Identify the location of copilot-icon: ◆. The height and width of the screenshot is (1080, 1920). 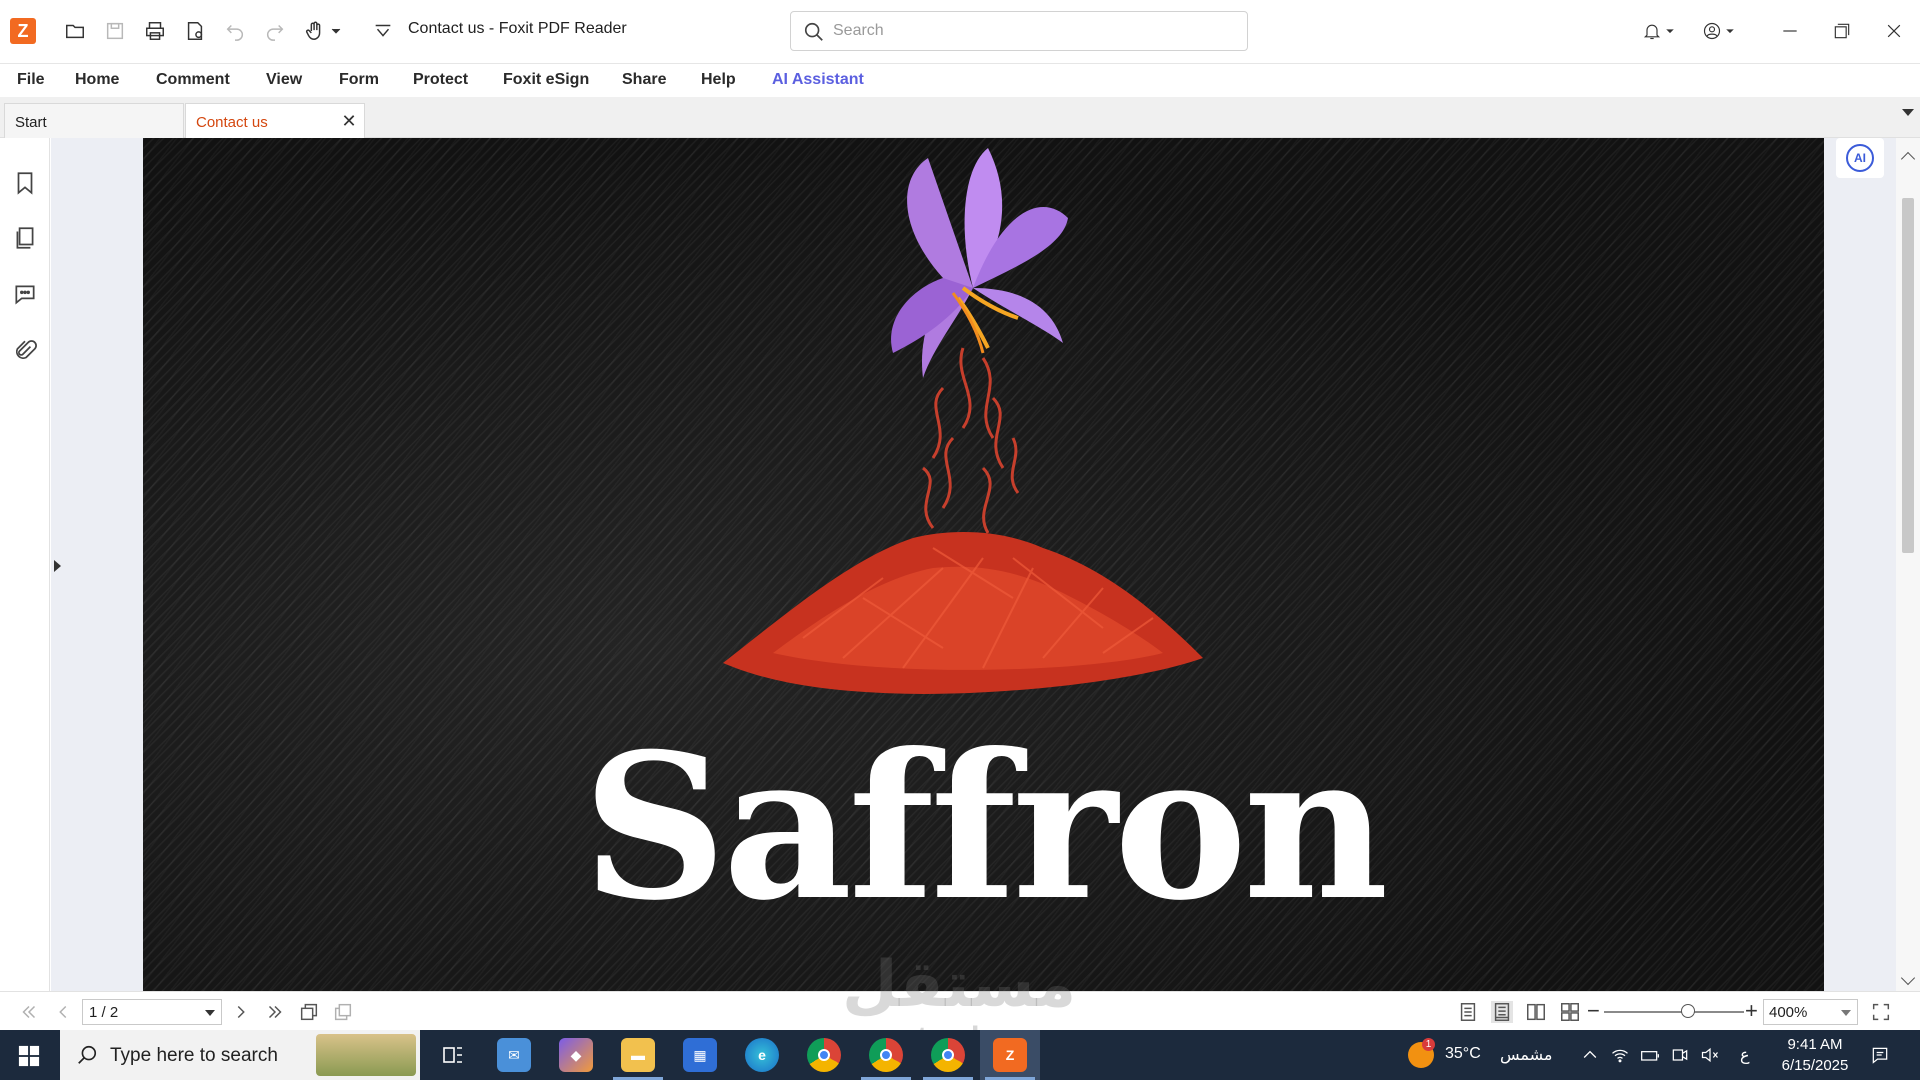
(576, 1055).